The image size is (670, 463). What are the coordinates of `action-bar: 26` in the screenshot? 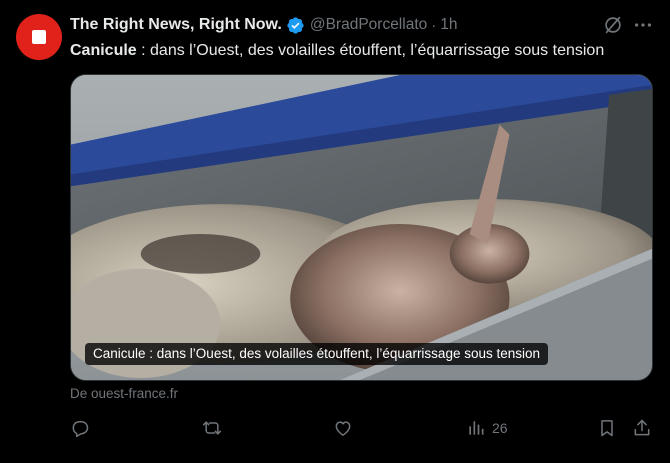 It's located at (365, 428).